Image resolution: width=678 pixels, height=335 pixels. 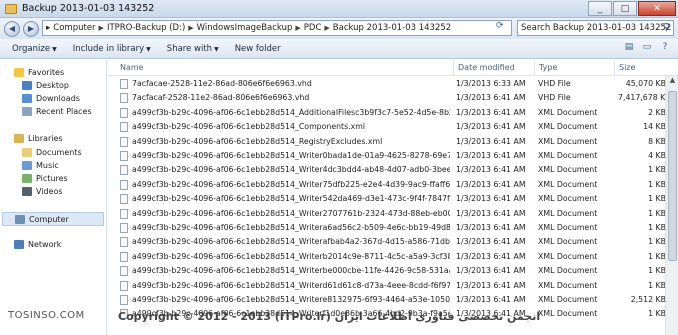 I want to click on share-label: Share with, so click(x=189, y=48).